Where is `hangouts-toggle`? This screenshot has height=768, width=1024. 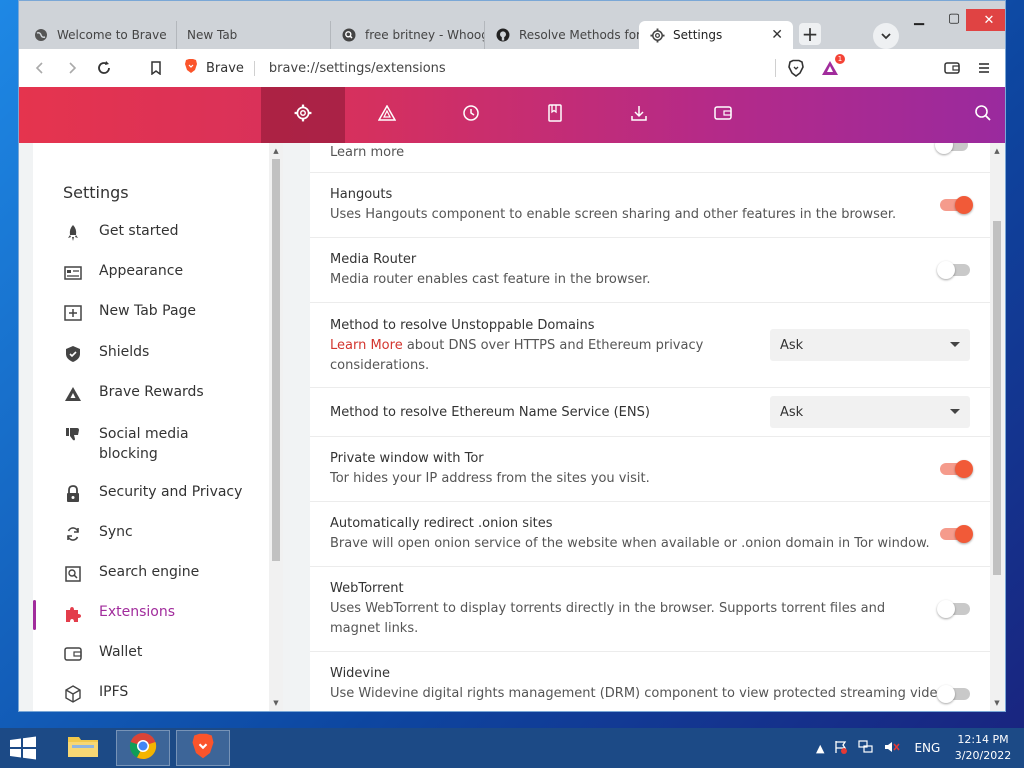
hangouts-toggle is located at coordinates (956, 205).